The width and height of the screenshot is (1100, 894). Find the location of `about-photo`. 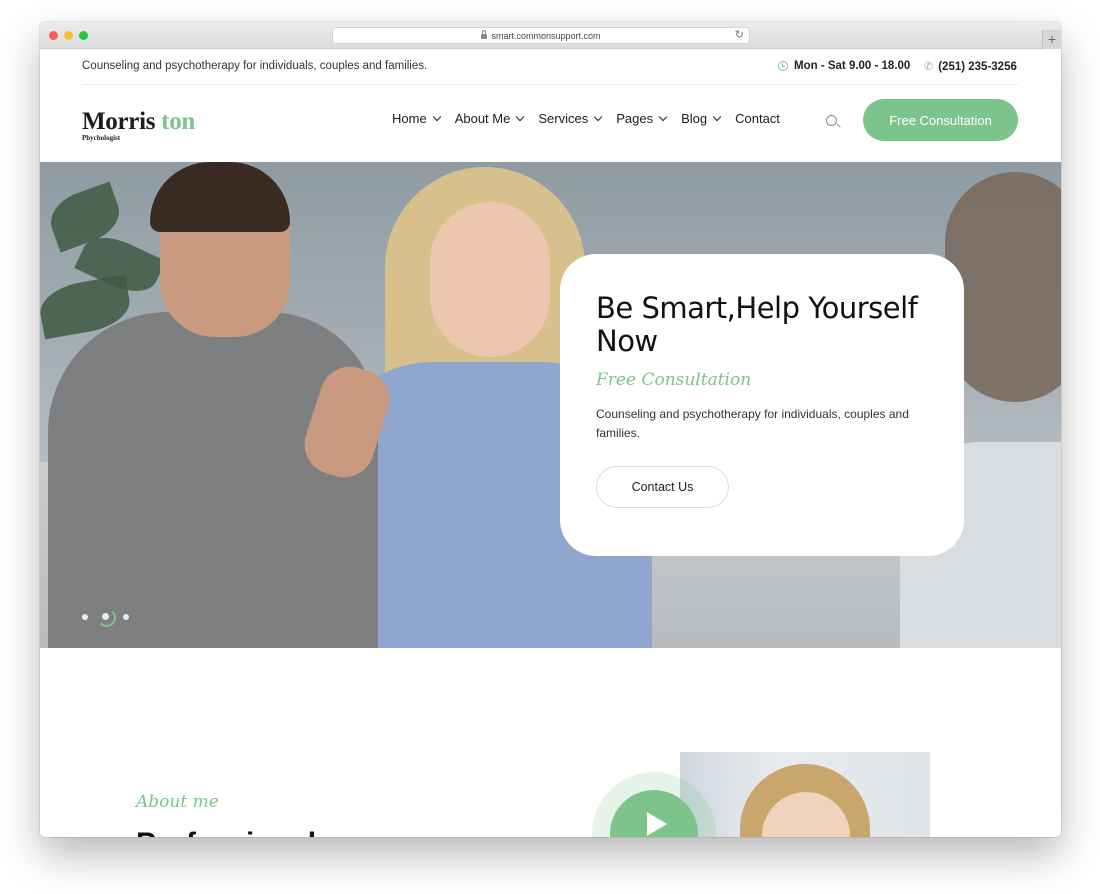

about-photo is located at coordinates (805, 794).